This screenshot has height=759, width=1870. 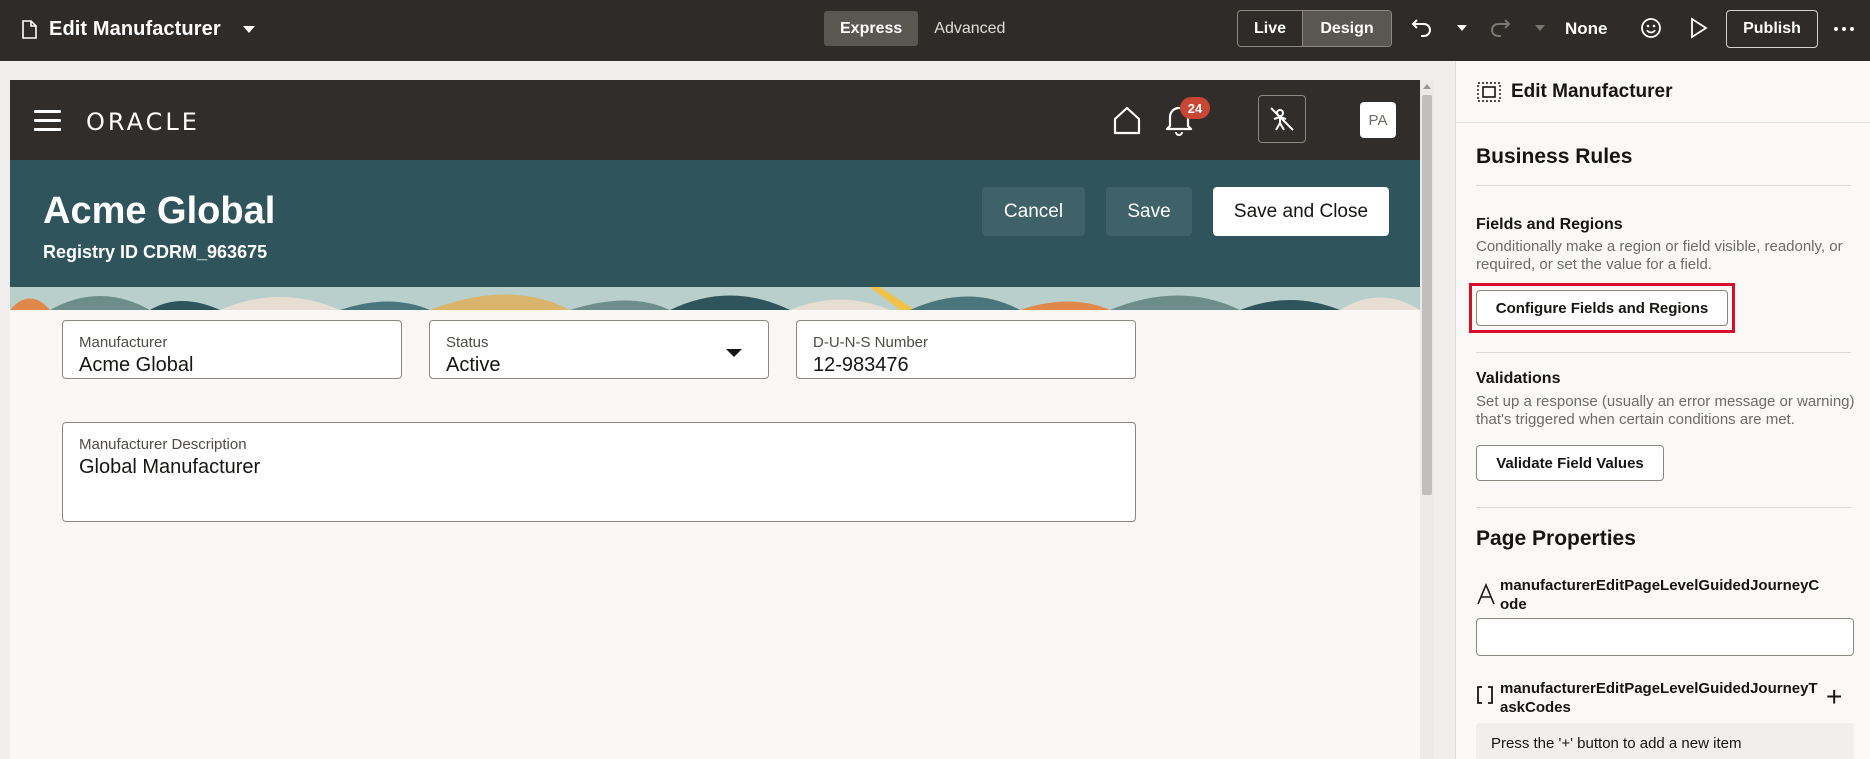 I want to click on status-value: Active, so click(x=473, y=365).